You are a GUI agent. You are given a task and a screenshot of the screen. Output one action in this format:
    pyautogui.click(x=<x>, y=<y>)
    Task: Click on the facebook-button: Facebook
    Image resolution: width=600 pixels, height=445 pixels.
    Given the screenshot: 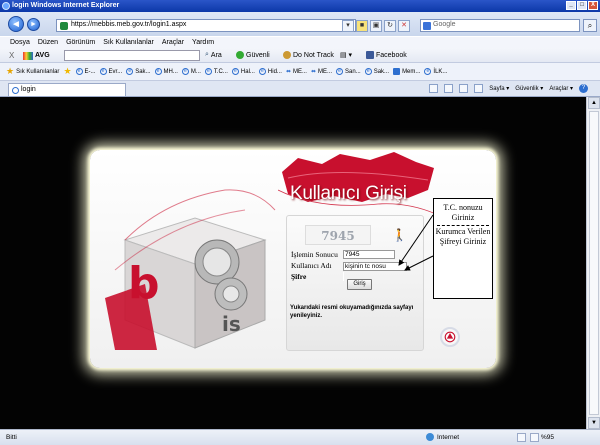 What is the action you would take?
    pyautogui.click(x=386, y=55)
    